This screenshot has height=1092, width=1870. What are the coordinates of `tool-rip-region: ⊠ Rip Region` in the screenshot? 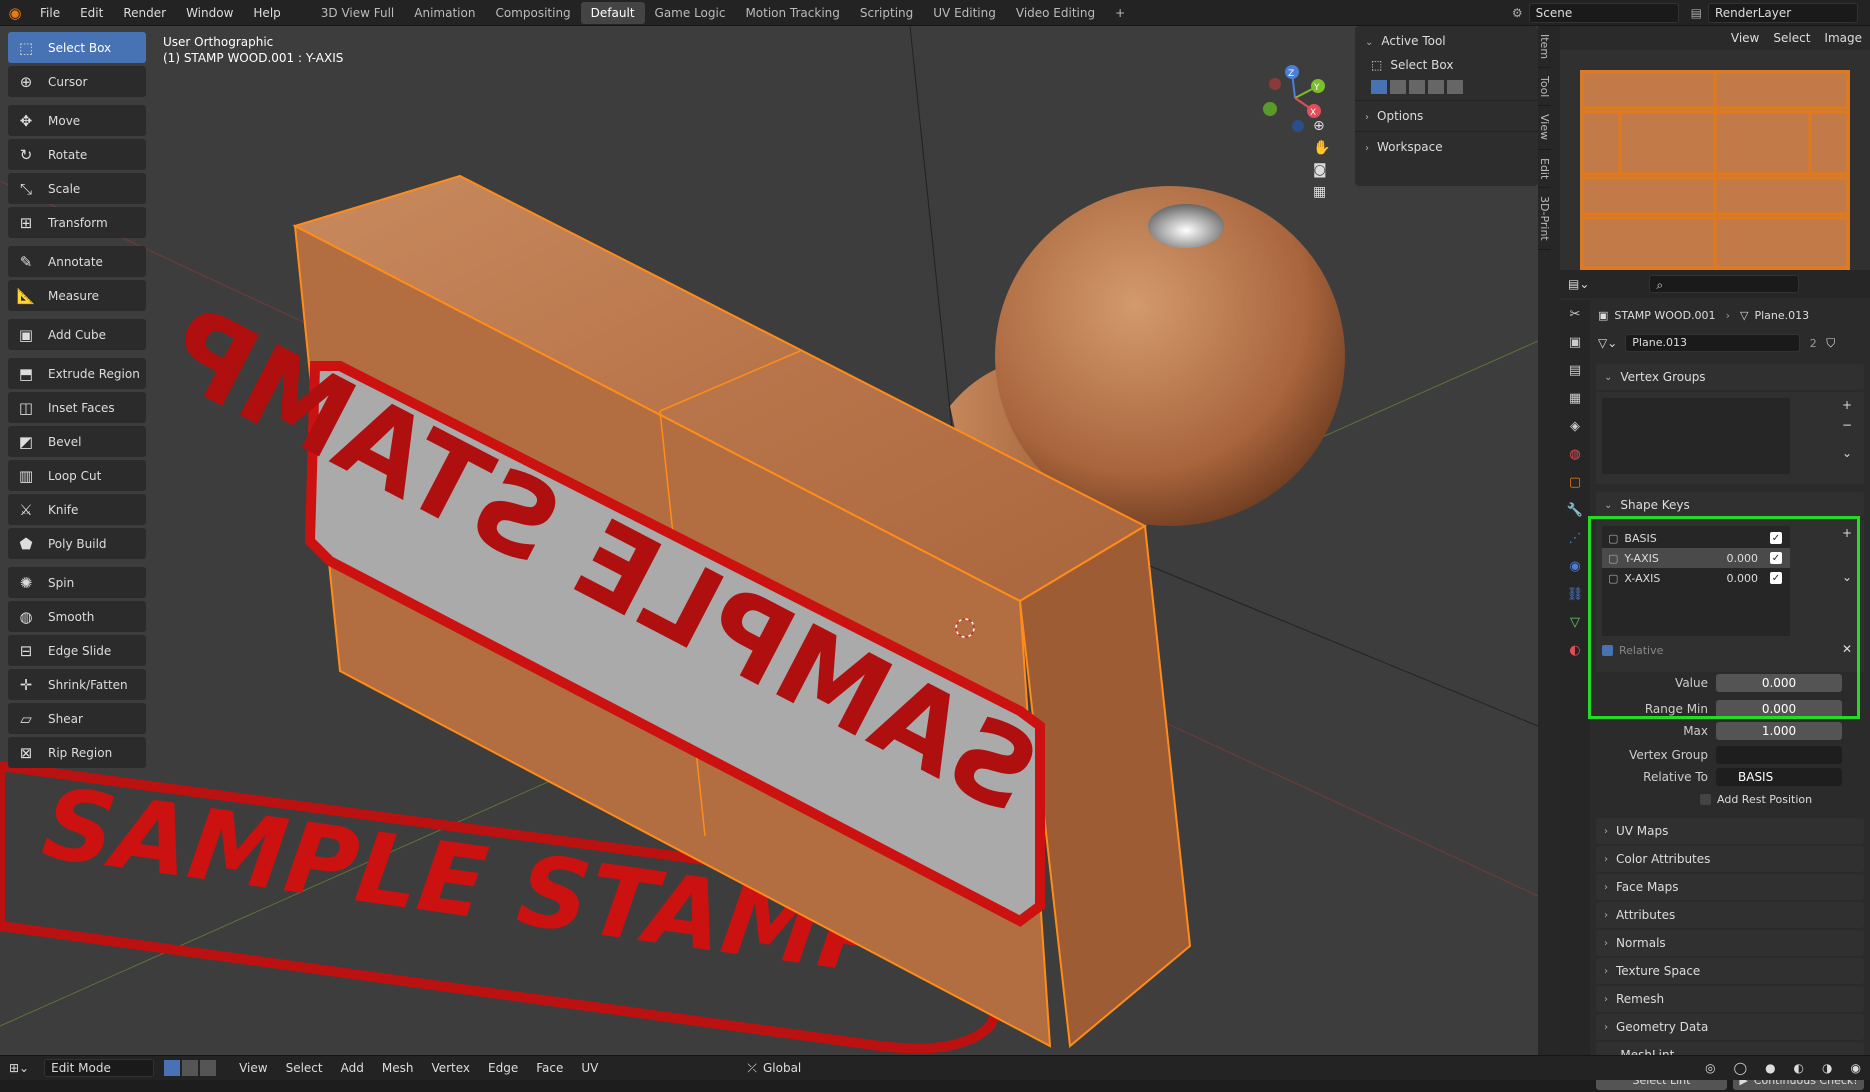 It's located at (77, 752).